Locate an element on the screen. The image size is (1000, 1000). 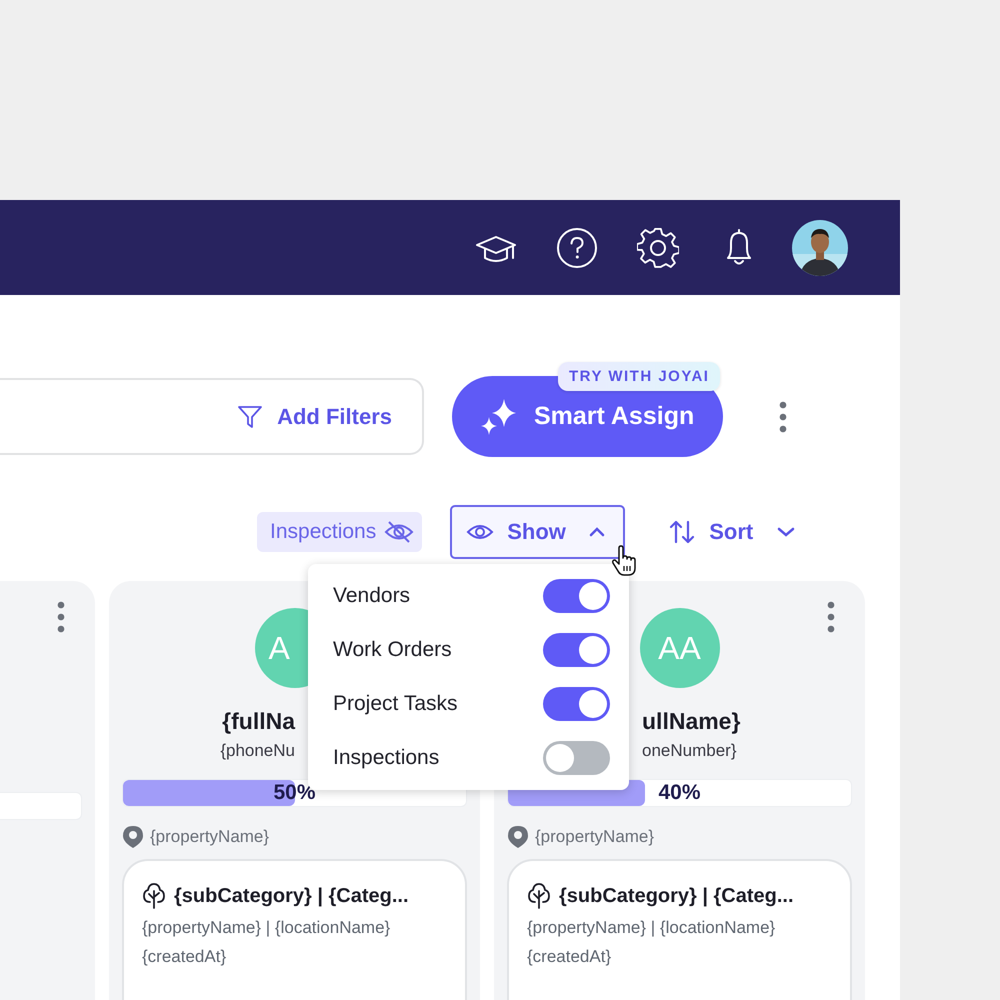
help-icon is located at coordinates (577, 247).